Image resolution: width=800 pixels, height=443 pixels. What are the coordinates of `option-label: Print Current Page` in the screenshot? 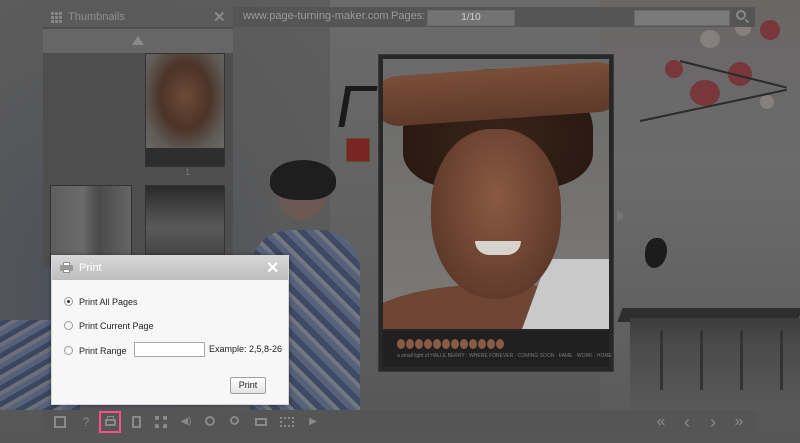 It's located at (116, 326).